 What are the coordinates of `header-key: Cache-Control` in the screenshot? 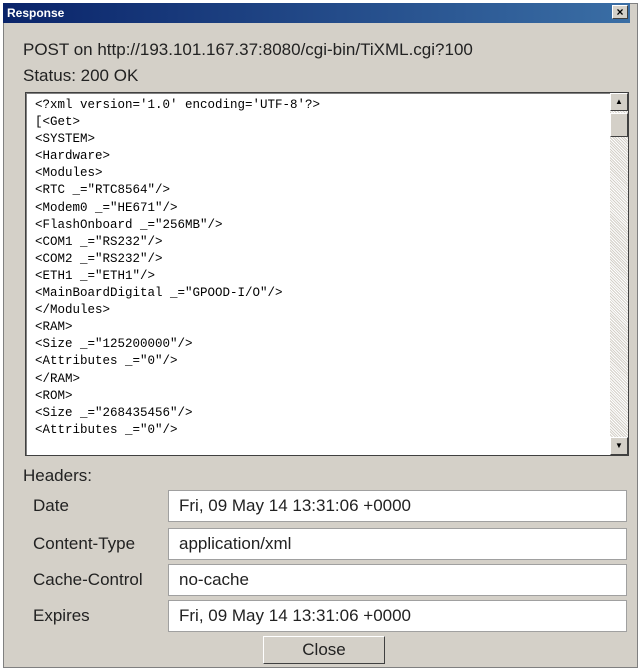 It's located at (88, 579).